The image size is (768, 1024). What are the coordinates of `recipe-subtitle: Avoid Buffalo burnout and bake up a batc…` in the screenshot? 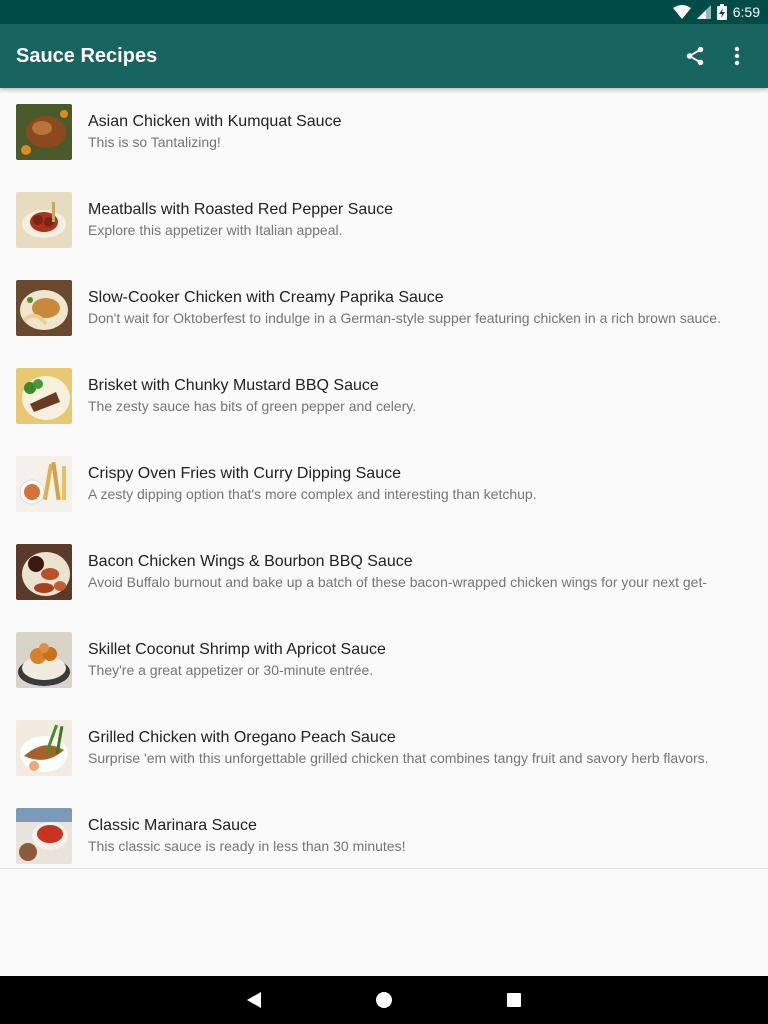 It's located at (397, 582).